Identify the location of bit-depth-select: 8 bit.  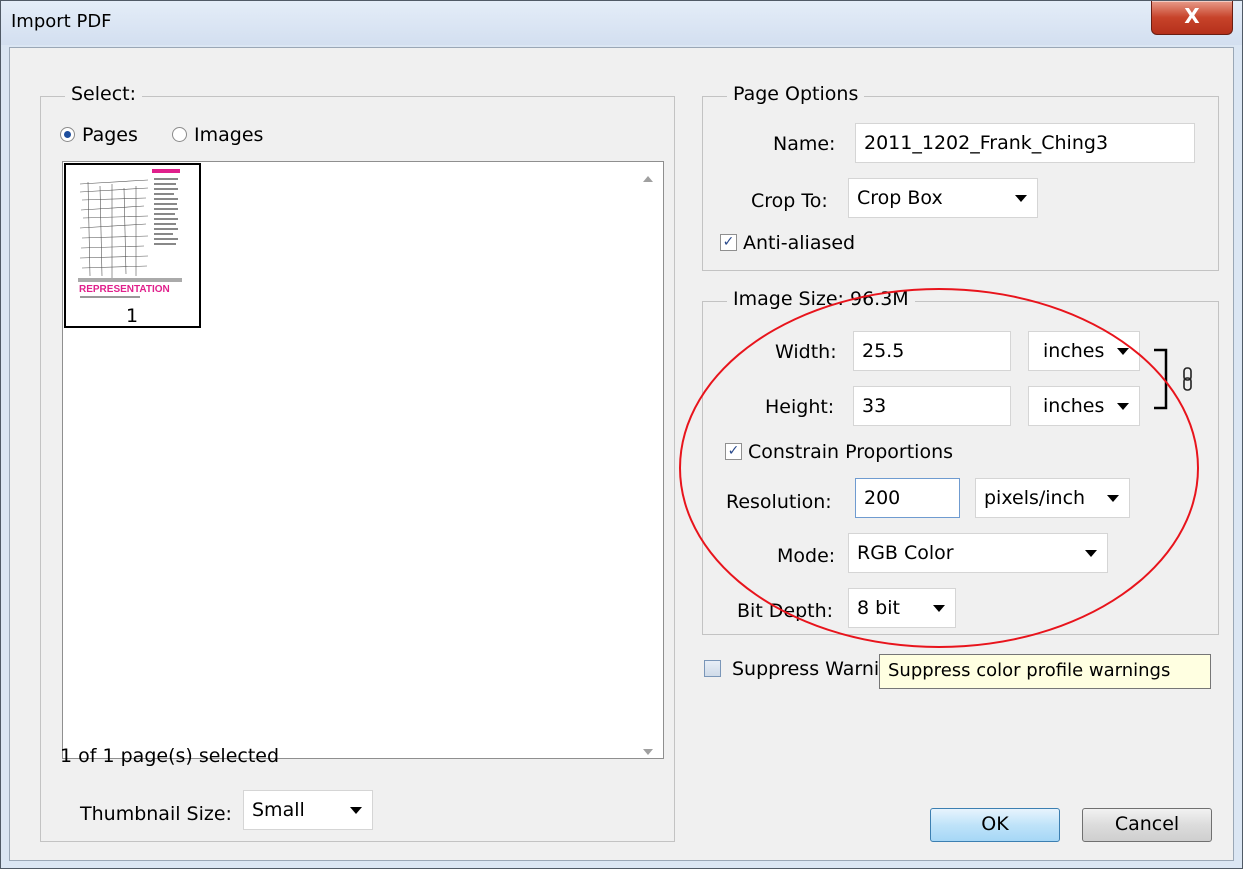
(902, 608).